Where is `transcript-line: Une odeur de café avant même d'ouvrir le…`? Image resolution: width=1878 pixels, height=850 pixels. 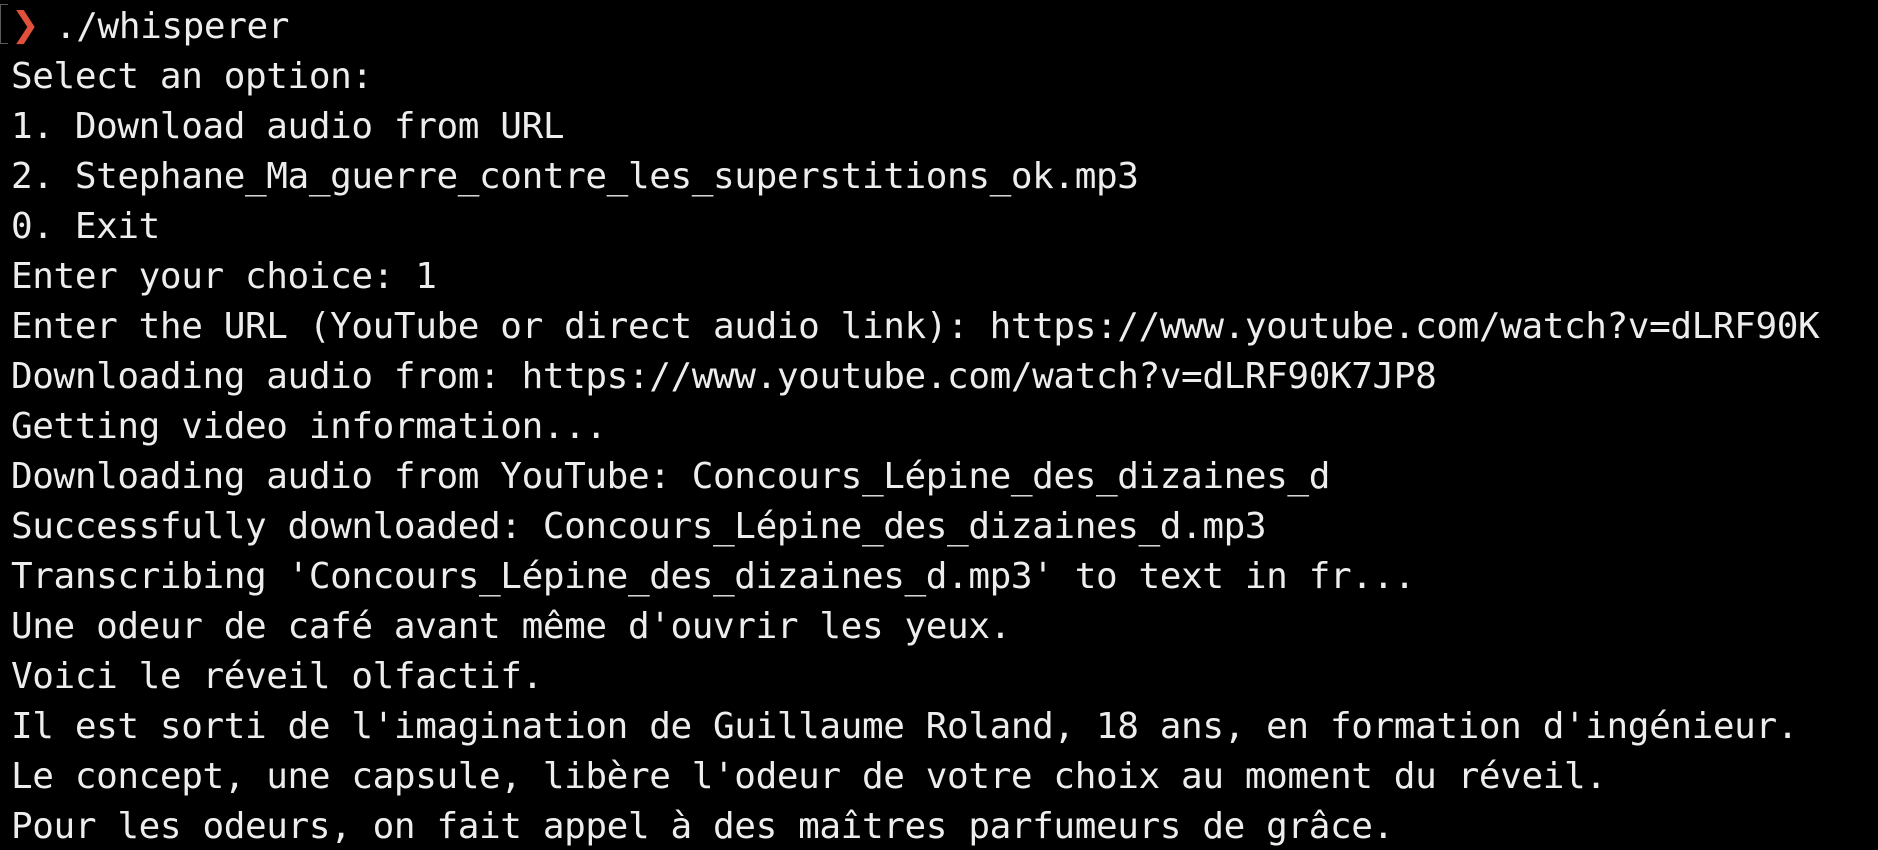
transcript-line: Une odeur de café avant même d'ouvrir le… is located at coordinates (511, 626).